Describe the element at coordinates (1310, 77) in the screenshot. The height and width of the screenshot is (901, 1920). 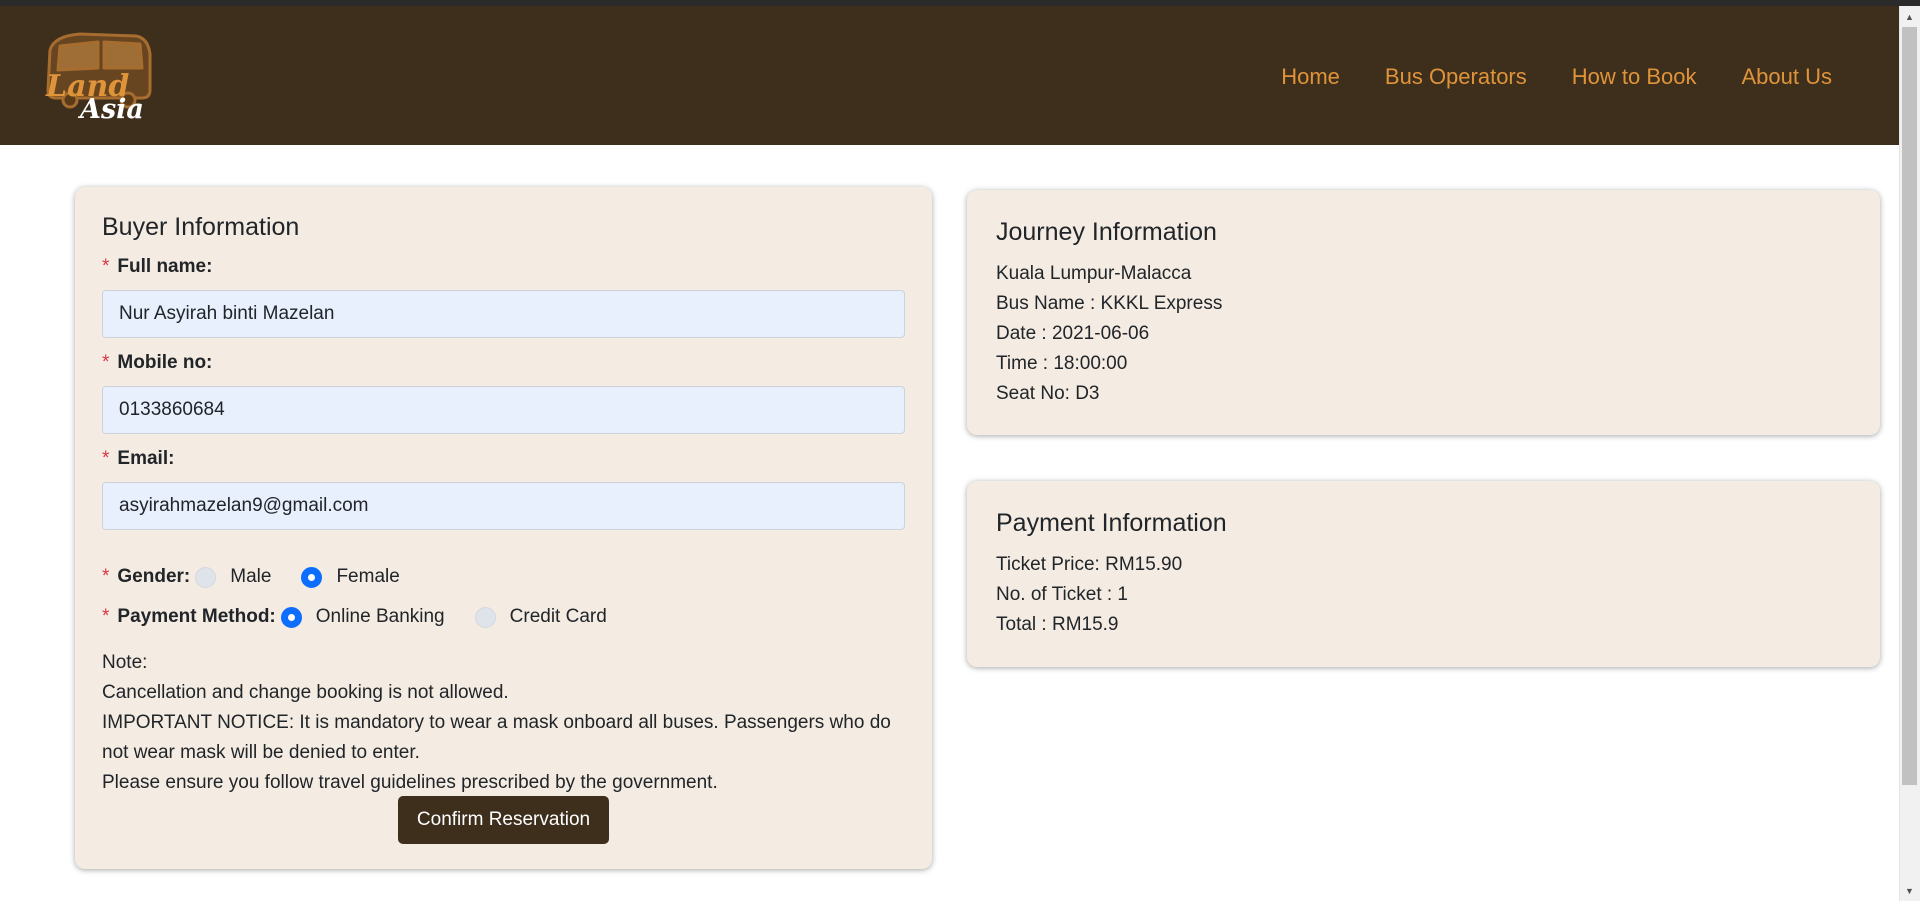
I see `nav-home: Home` at that location.